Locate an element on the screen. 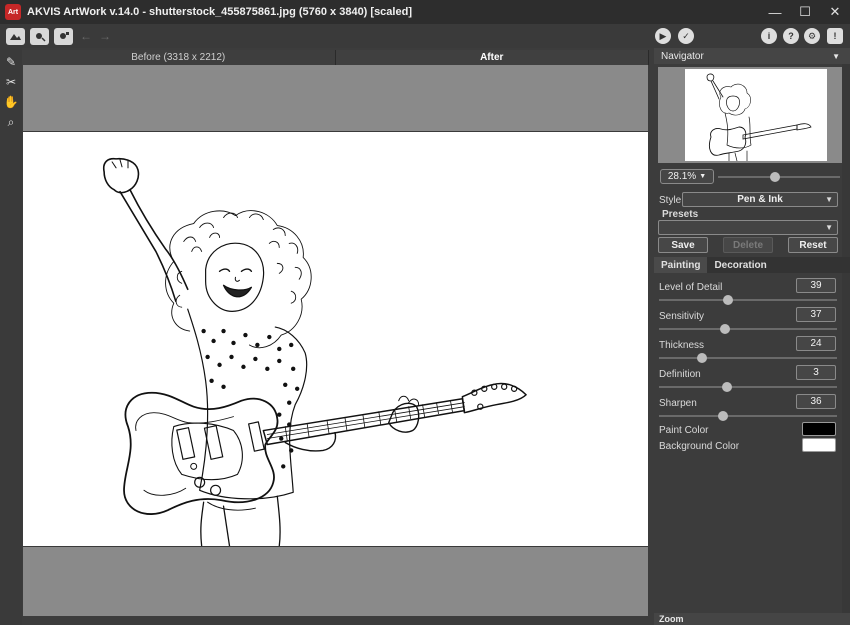 This screenshot has width=850, height=625. zoom-value: 28.1% is located at coordinates (682, 176).